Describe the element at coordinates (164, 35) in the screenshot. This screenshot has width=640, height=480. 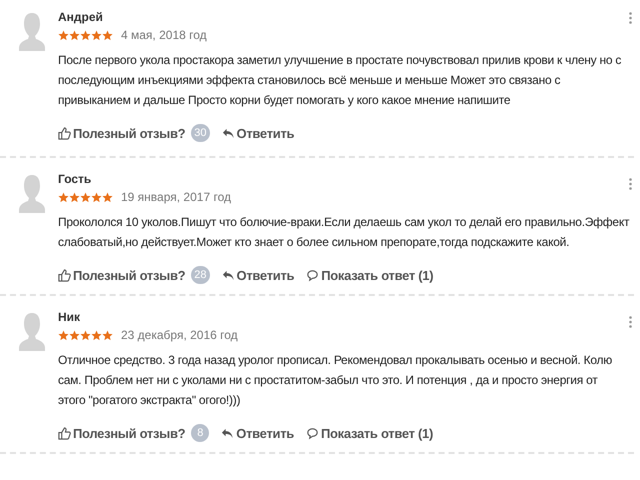
I see `review-date: 4 мая, 2018 год` at that location.